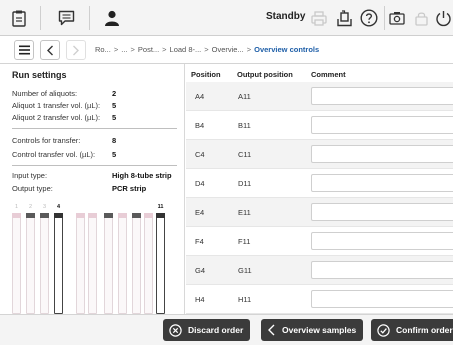 This screenshot has height=345, width=453. Describe the element at coordinates (412, 330) in the screenshot. I see `confirm-order-button: Confirm order` at that location.